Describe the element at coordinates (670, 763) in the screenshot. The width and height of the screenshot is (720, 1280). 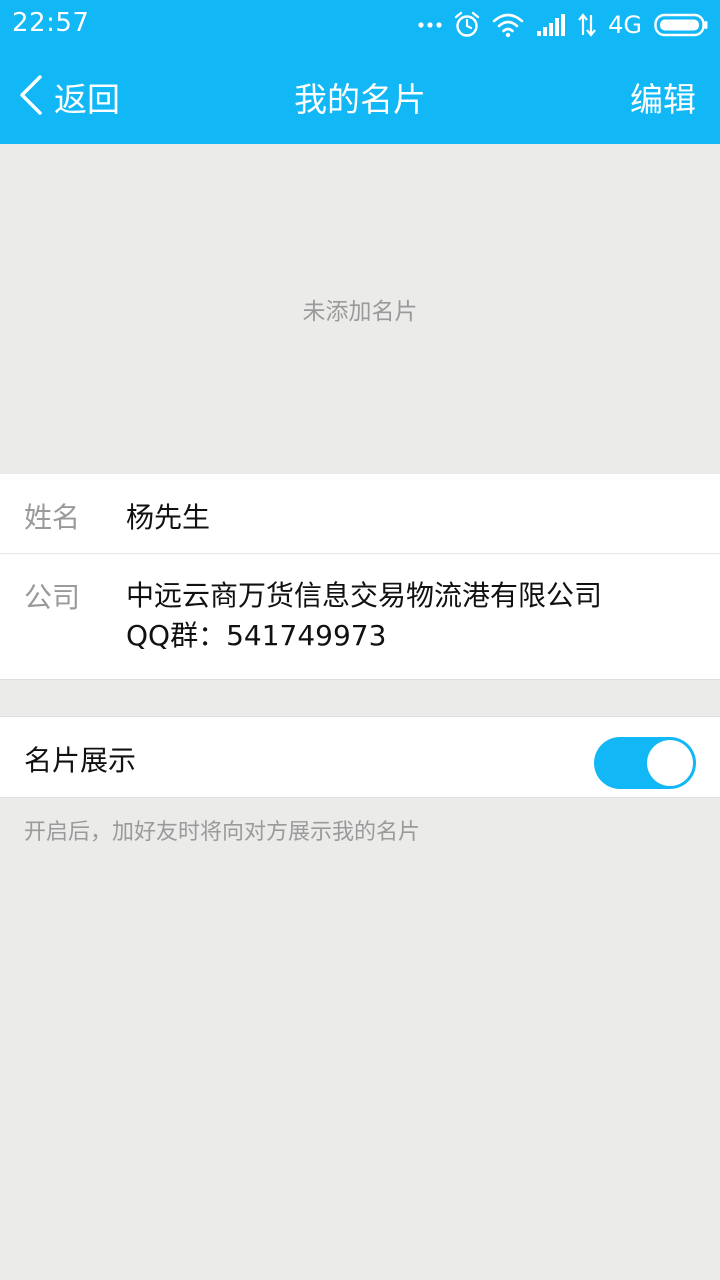
I see `toggle-knob` at that location.